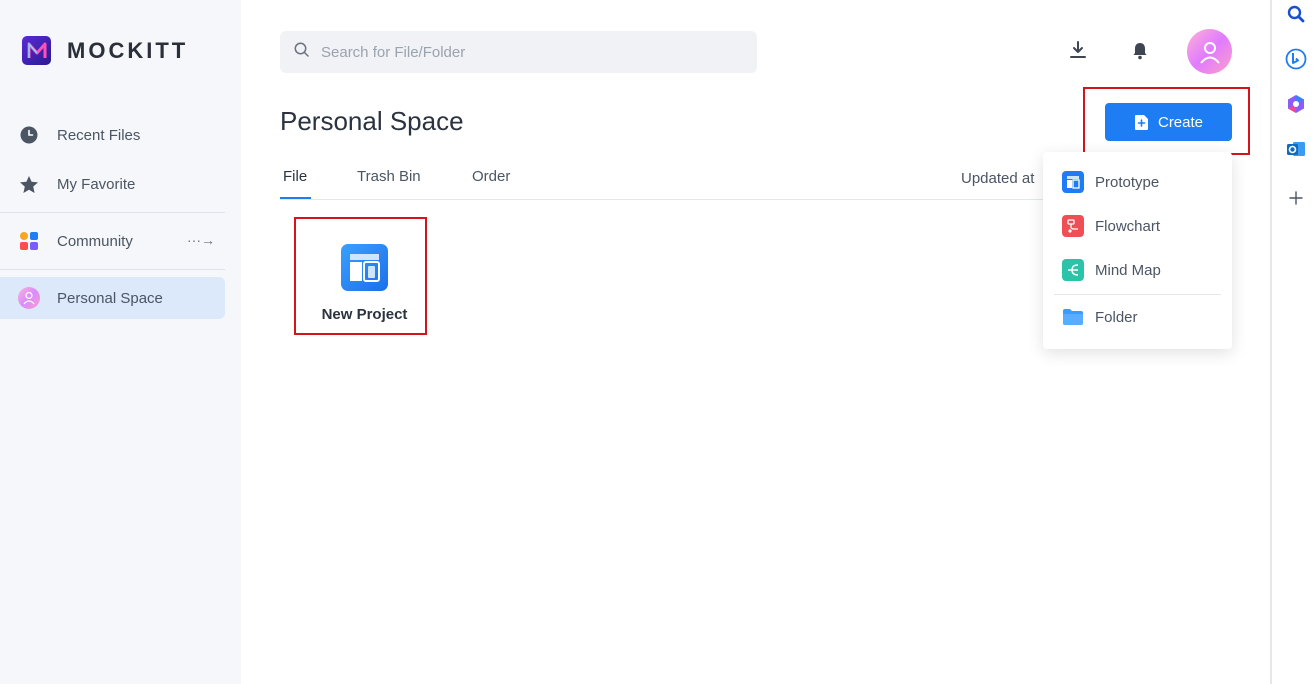 The image size is (1316, 684). I want to click on tab-order: Order, so click(491, 176).